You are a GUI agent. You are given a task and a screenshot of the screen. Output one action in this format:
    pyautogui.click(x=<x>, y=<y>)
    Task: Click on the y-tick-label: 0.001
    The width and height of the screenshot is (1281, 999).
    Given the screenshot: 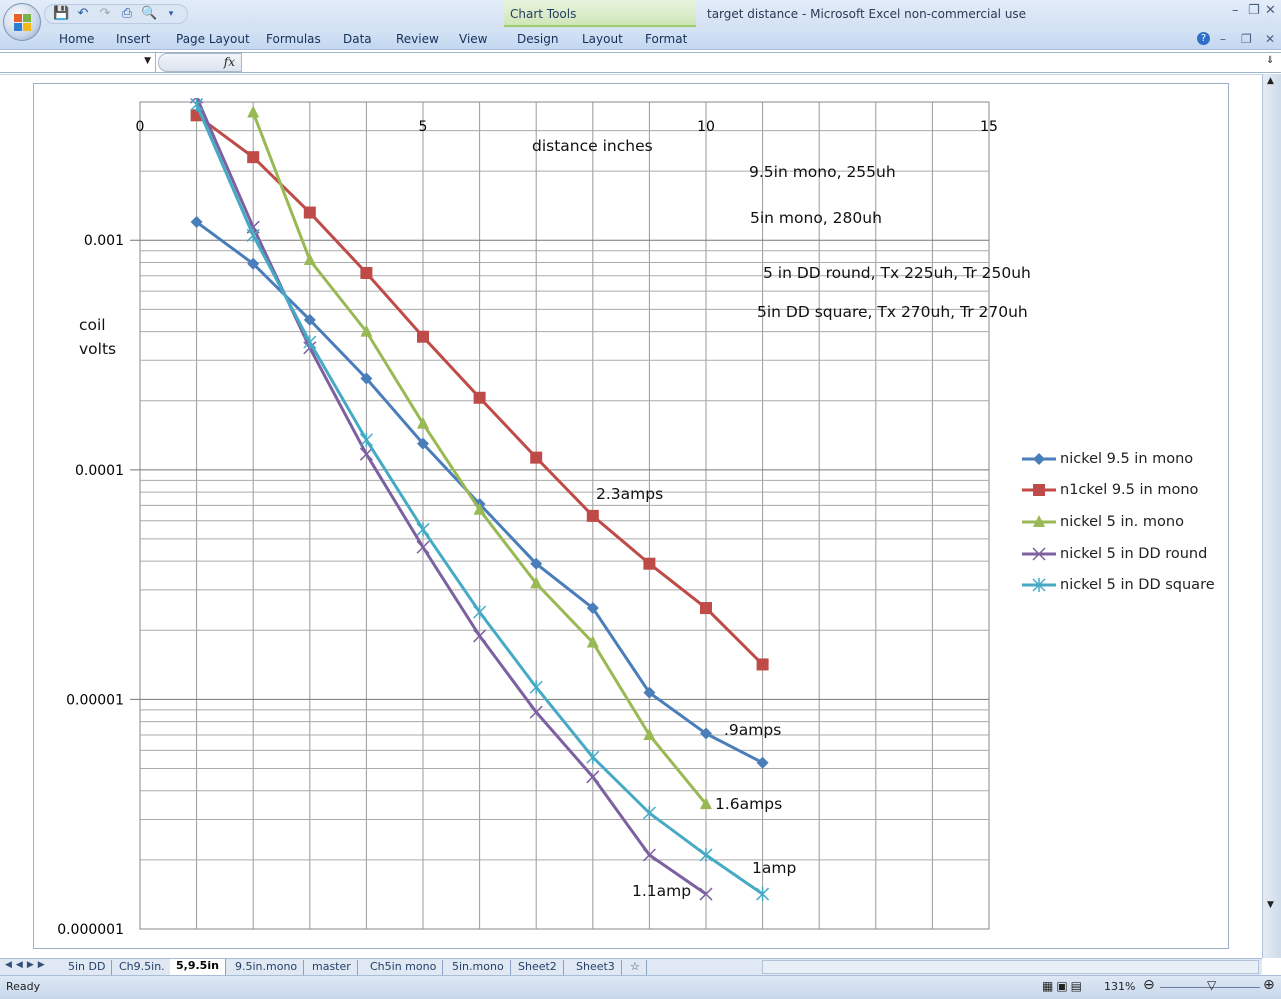 What is the action you would take?
    pyautogui.click(x=104, y=241)
    